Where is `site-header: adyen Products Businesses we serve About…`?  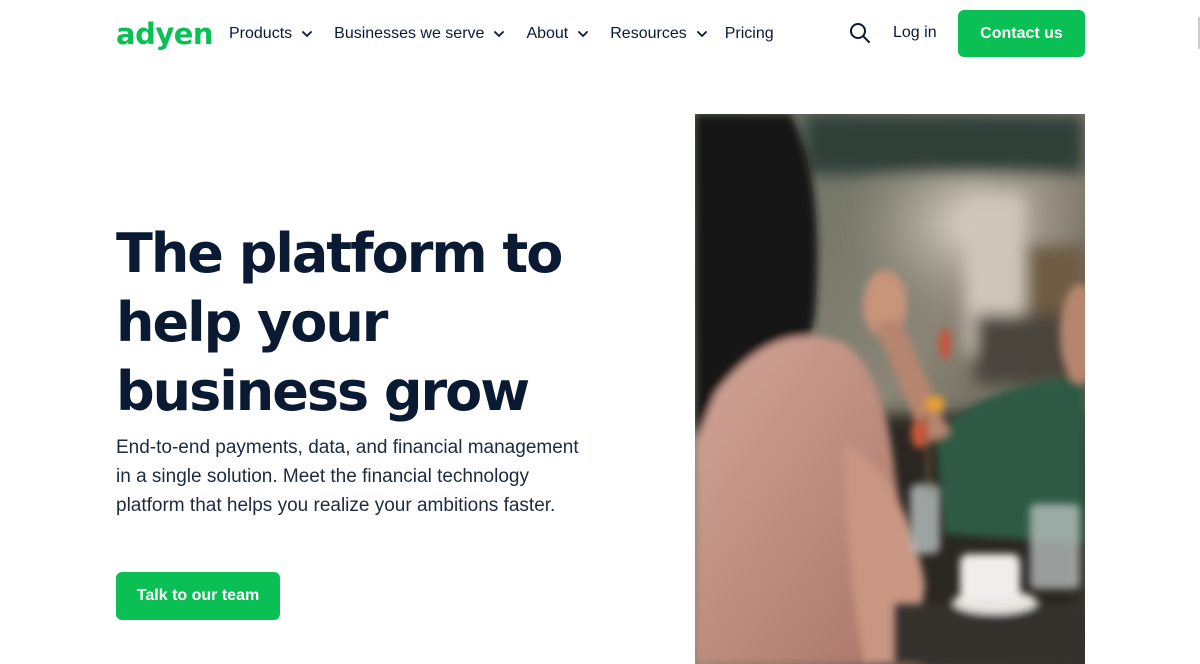
site-header: adyen Products Businesses we serve About… is located at coordinates (600, 34).